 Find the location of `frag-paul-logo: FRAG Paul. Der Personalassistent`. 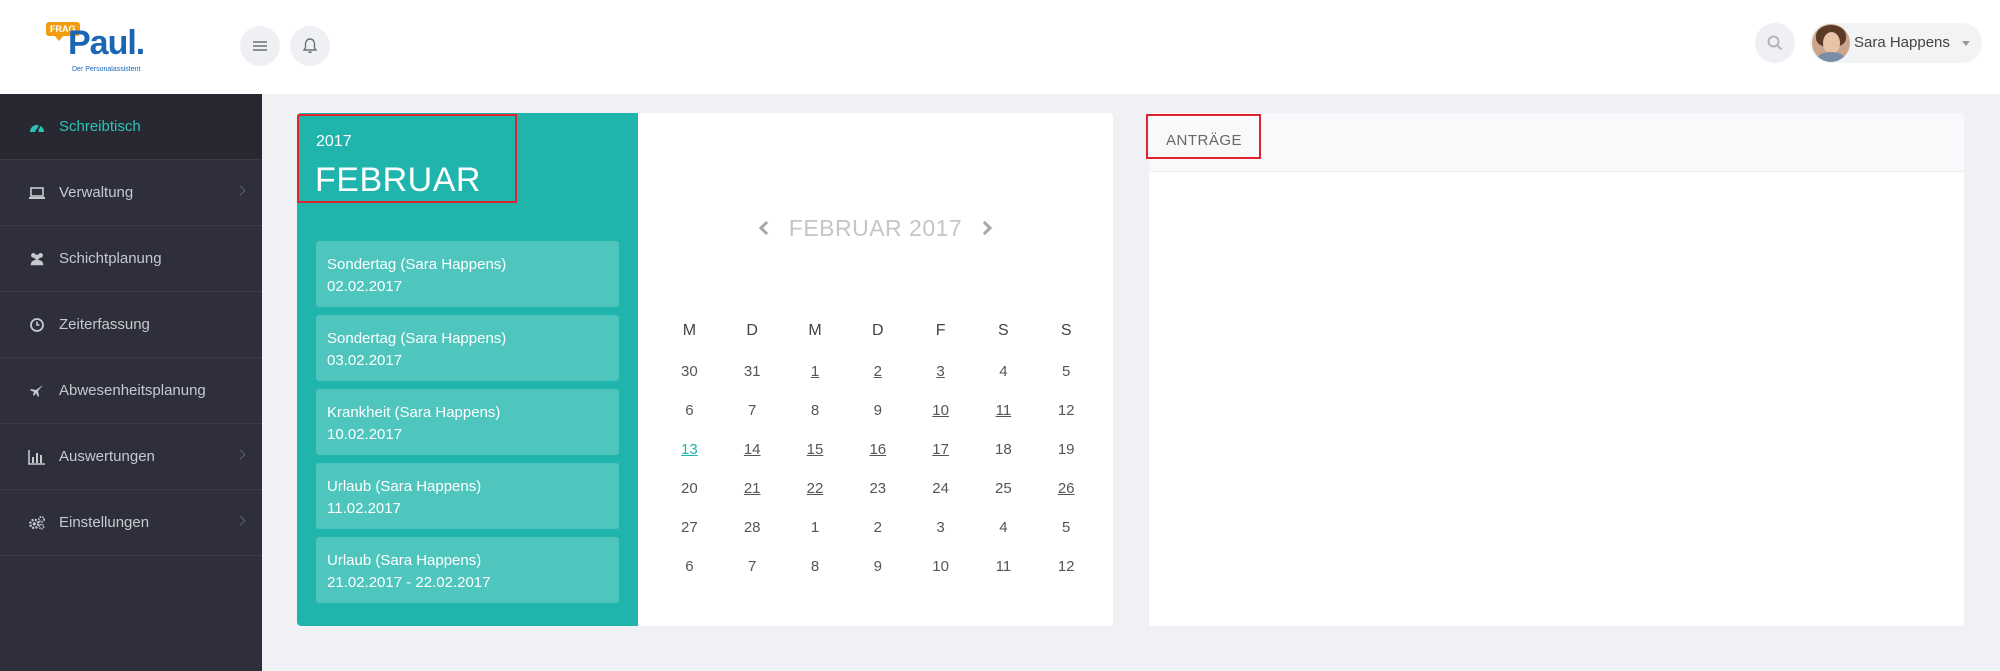

frag-paul-logo: FRAG Paul. Der Personalassistent is located at coordinates (101, 49).